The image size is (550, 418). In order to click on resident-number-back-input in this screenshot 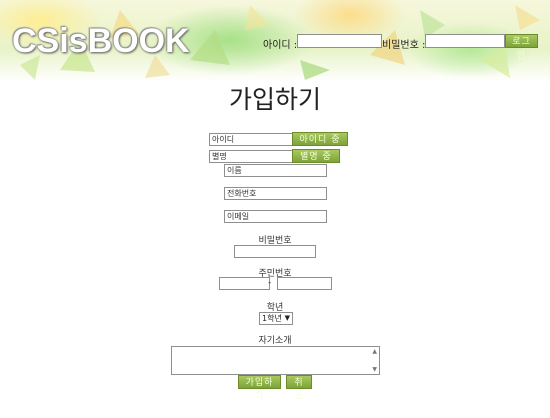, I will do `click(304, 283)`.